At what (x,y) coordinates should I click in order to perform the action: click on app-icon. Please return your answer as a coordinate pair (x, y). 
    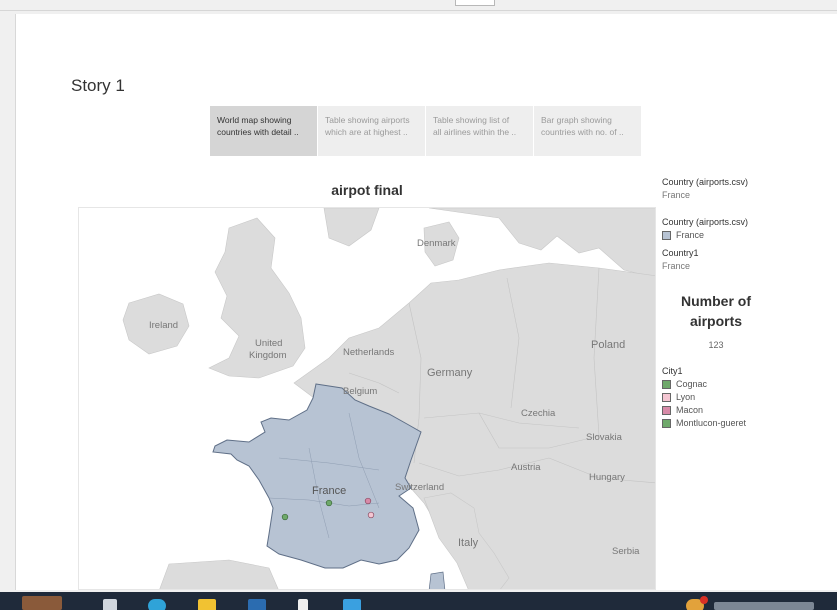
    Looking at the image, I should click on (257, 604).